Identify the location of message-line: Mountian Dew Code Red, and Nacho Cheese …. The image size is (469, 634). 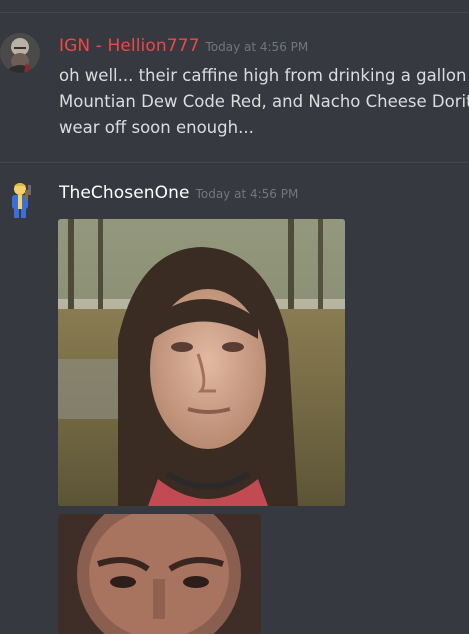
(264, 101).